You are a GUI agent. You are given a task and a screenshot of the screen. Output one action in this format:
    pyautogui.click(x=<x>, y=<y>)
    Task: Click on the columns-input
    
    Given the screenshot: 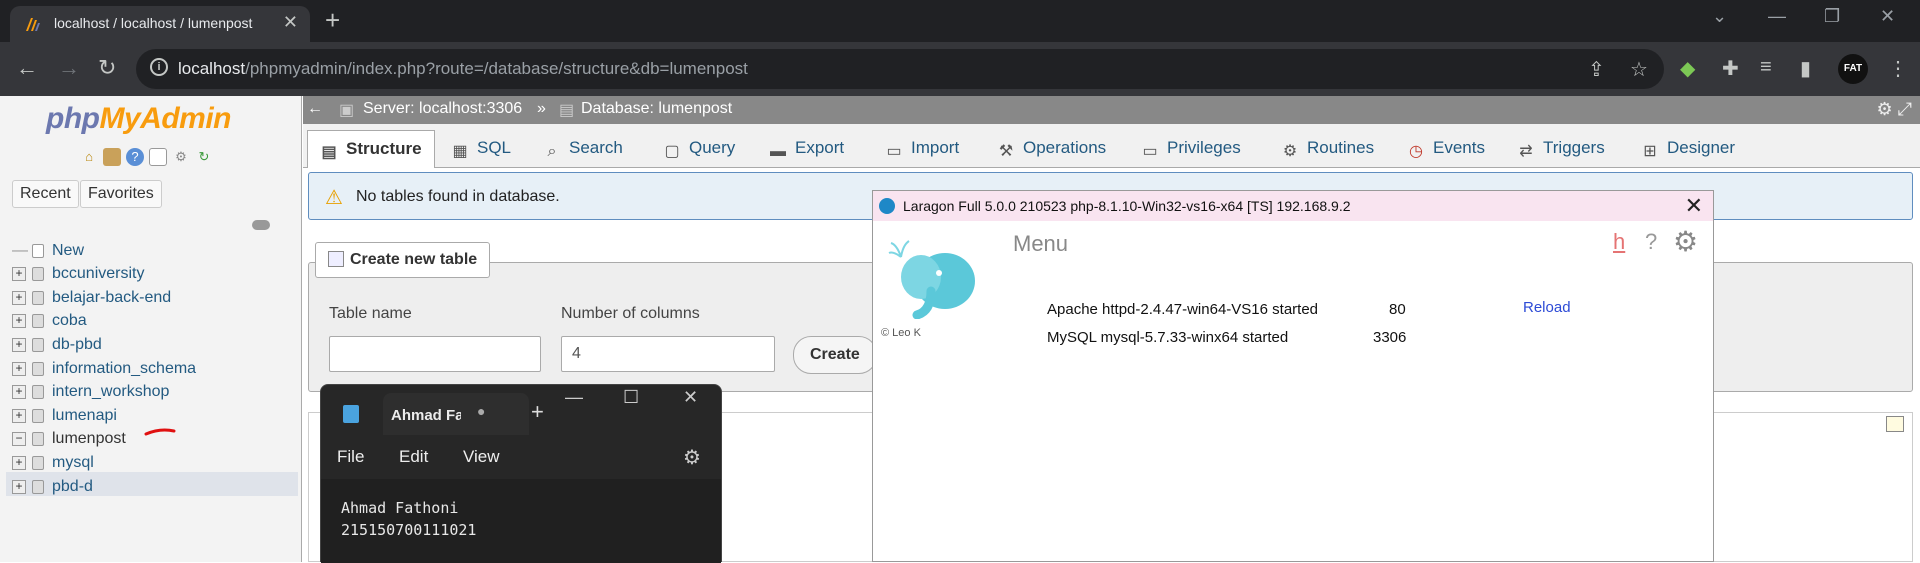 What is the action you would take?
    pyautogui.click(x=668, y=354)
    